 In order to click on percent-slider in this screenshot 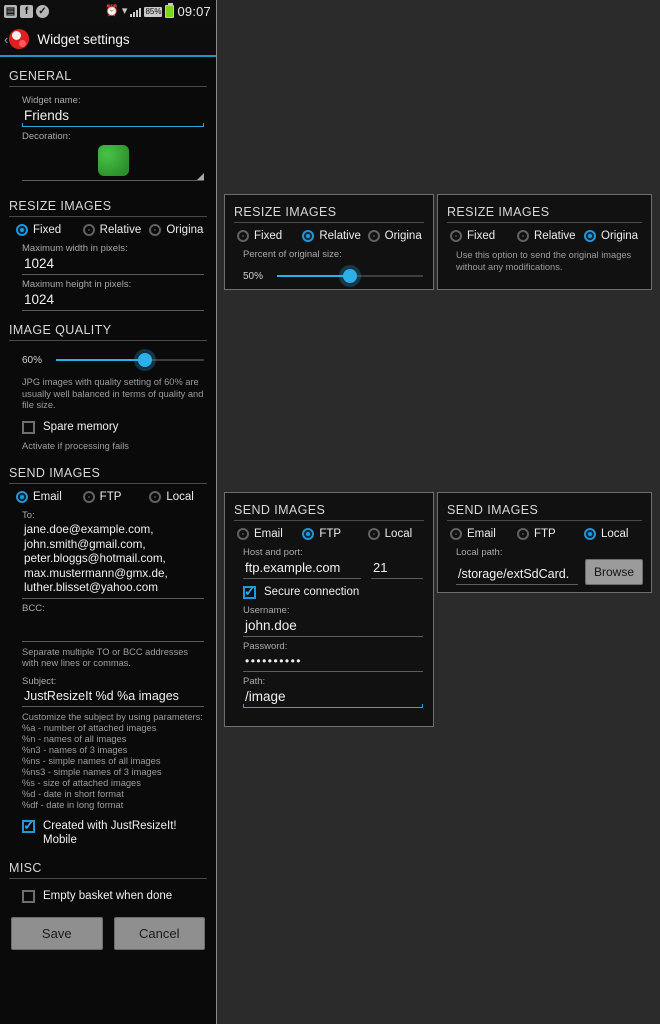, I will do `click(350, 276)`.